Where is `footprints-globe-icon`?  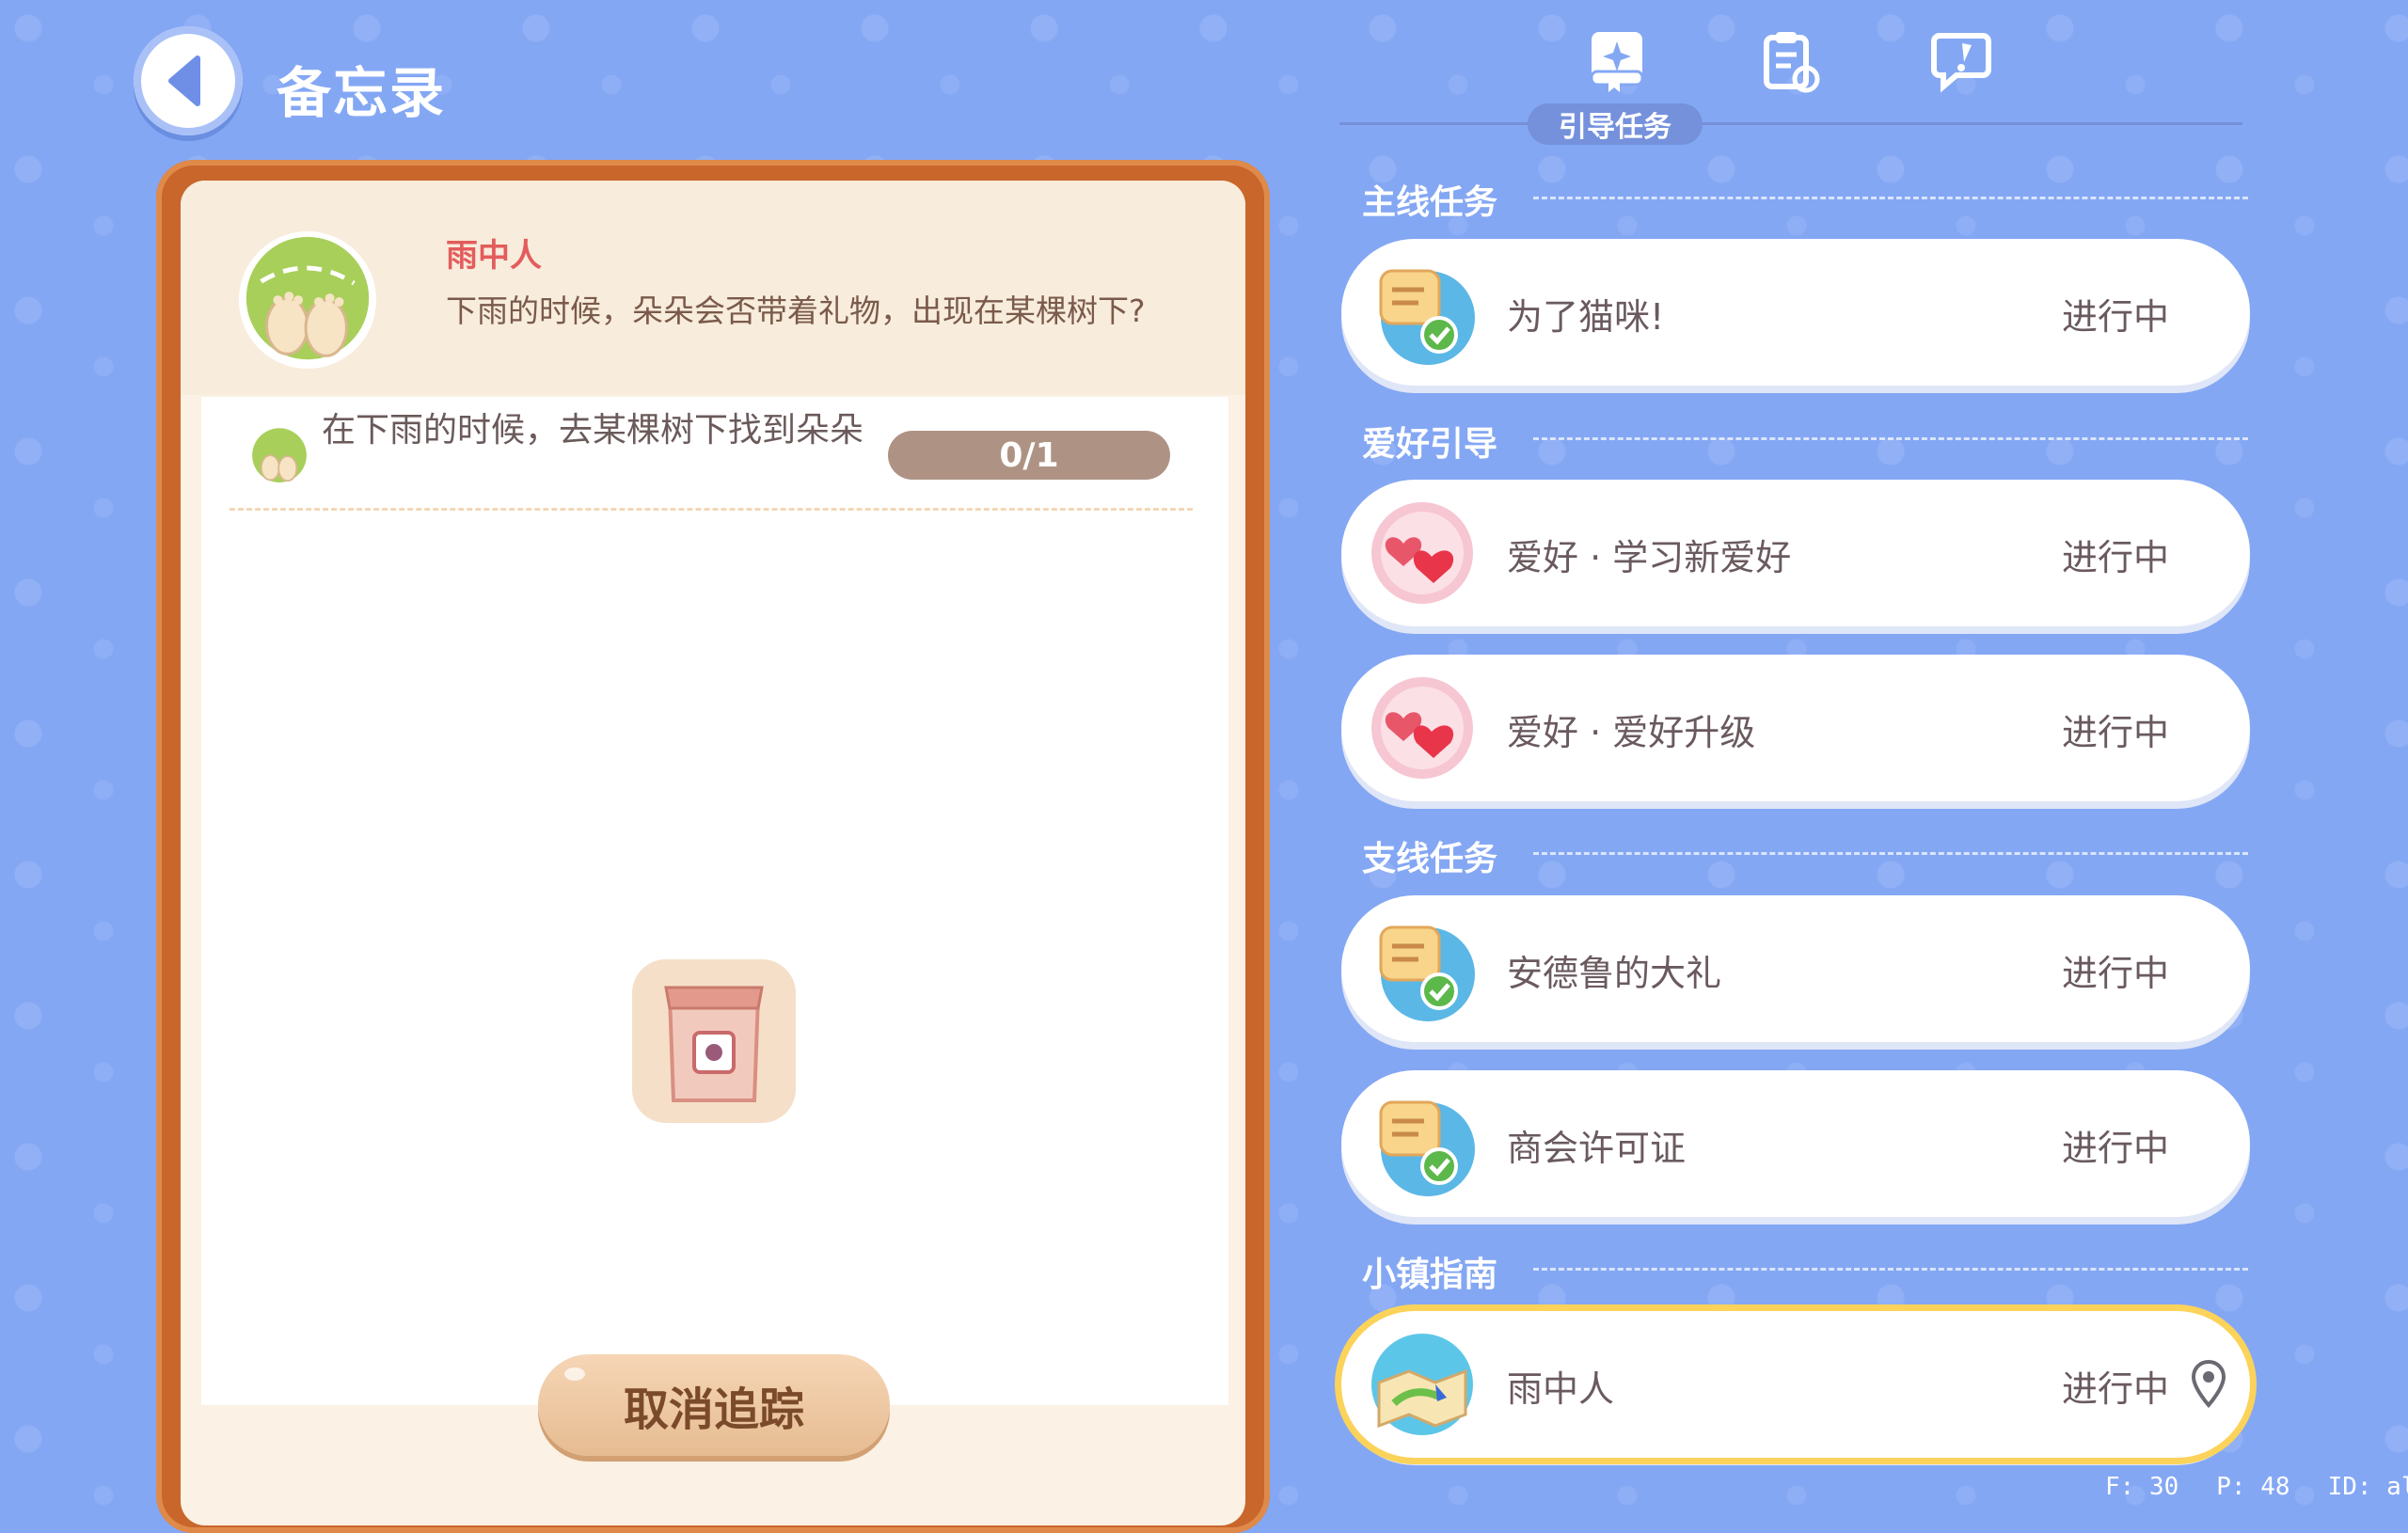 footprints-globe-icon is located at coordinates (308, 300).